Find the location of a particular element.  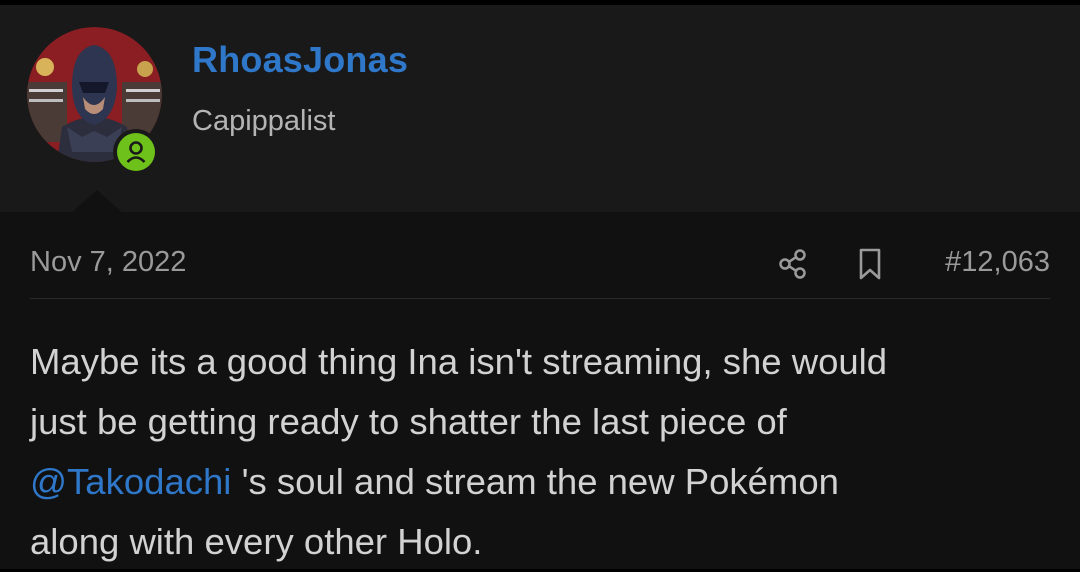

share-button is located at coordinates (793, 264).